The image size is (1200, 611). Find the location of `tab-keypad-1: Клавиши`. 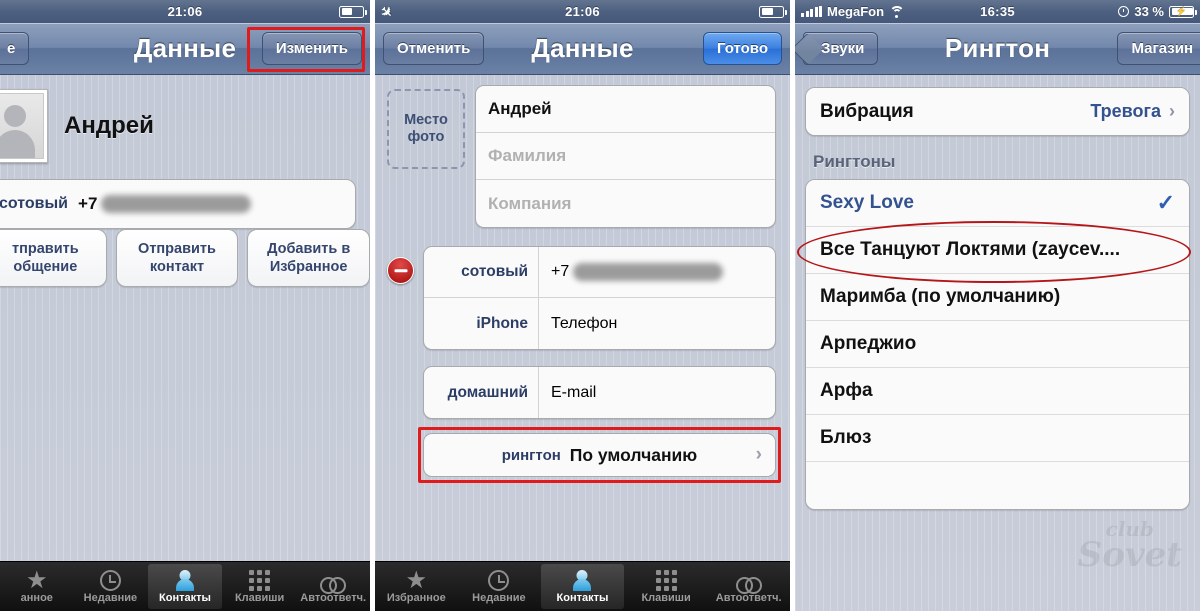

tab-keypad-1: Клавиши is located at coordinates (260, 586).